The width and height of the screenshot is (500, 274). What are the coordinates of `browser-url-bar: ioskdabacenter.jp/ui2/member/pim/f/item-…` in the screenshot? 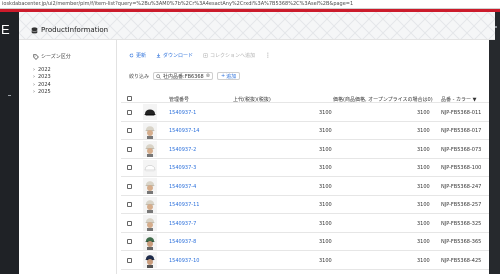 It's located at (250, 4).